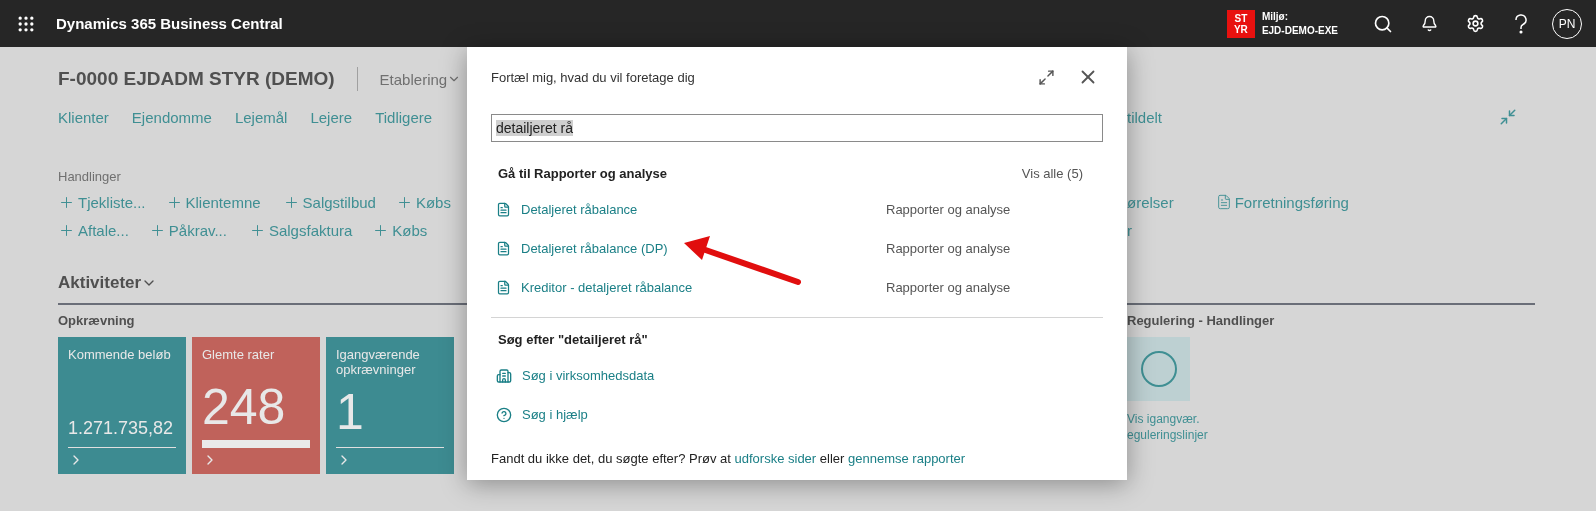 The image size is (1596, 511). What do you see at coordinates (169, 23) in the screenshot?
I see `app-title: Dynamics 365 Business Central` at bounding box center [169, 23].